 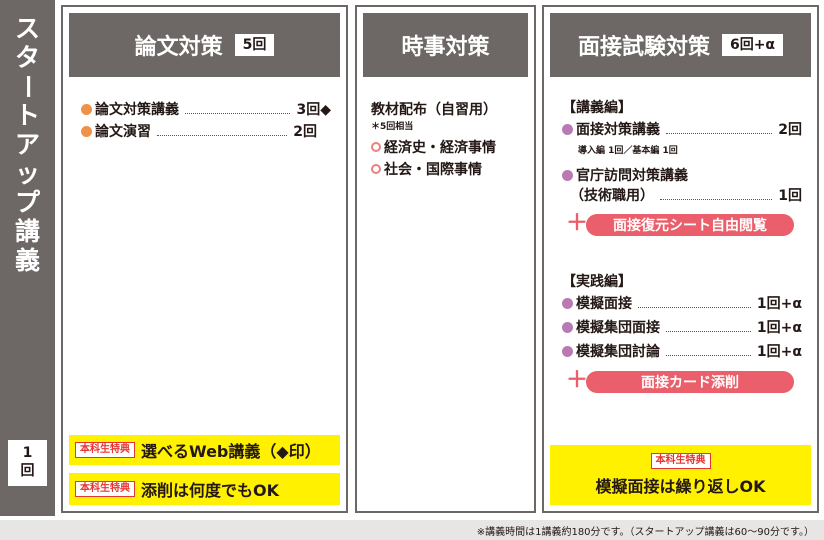 I want to click on list-item: 模擬集団面接 1回+α, so click(x=682, y=327).